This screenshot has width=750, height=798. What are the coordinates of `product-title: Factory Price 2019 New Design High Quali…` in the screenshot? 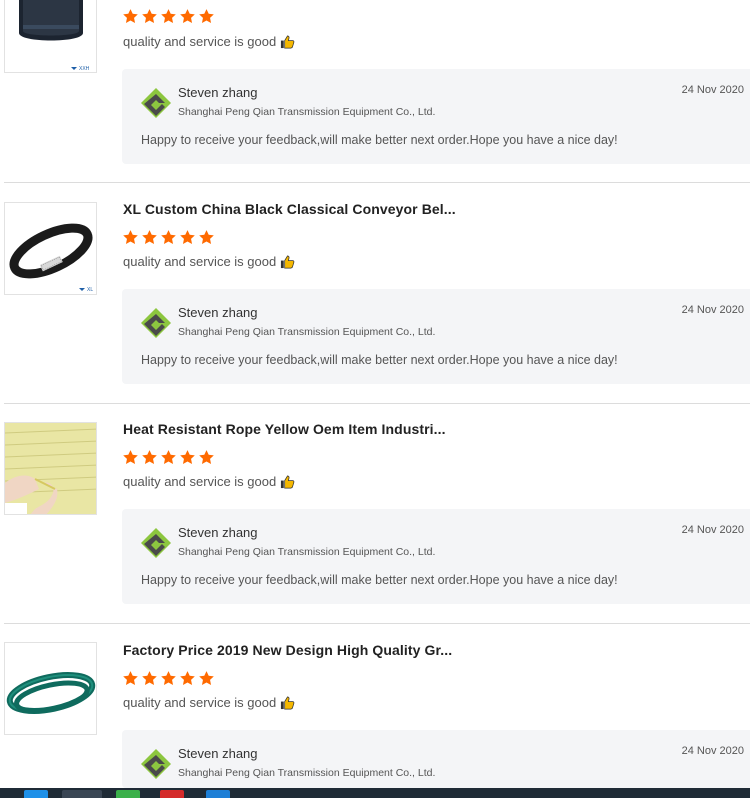 It's located at (287, 650).